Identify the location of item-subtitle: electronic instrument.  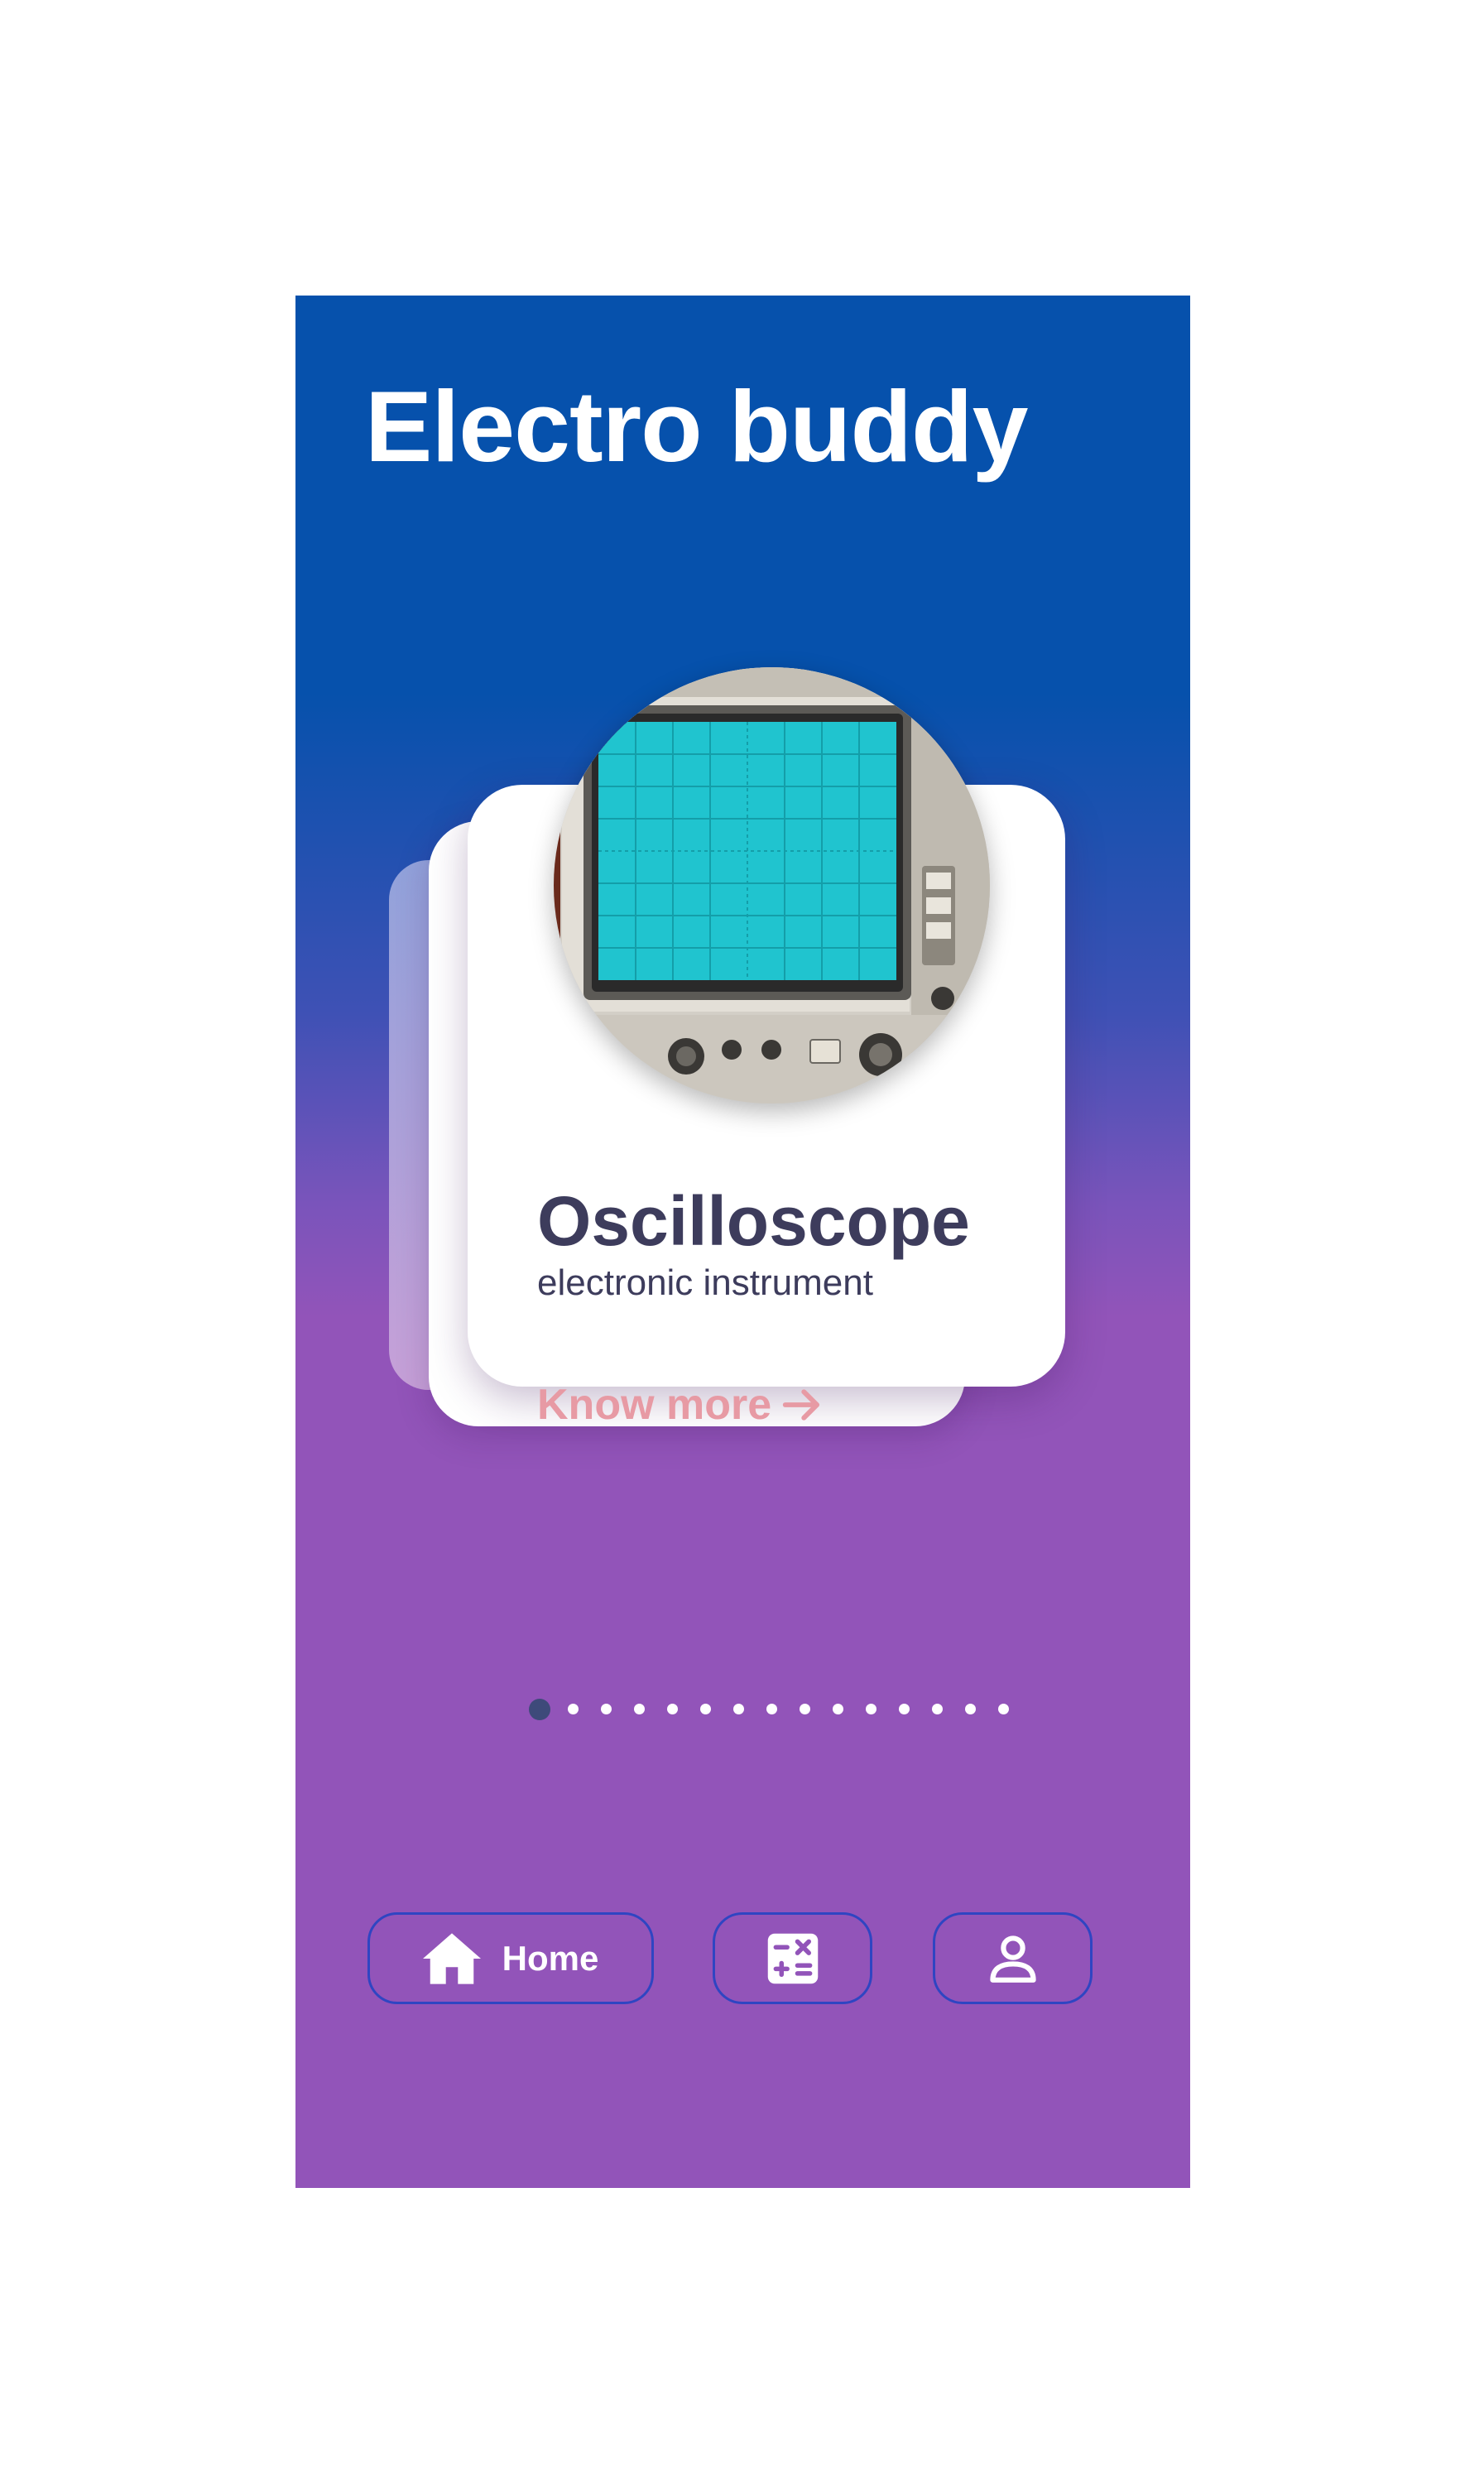
(705, 1282).